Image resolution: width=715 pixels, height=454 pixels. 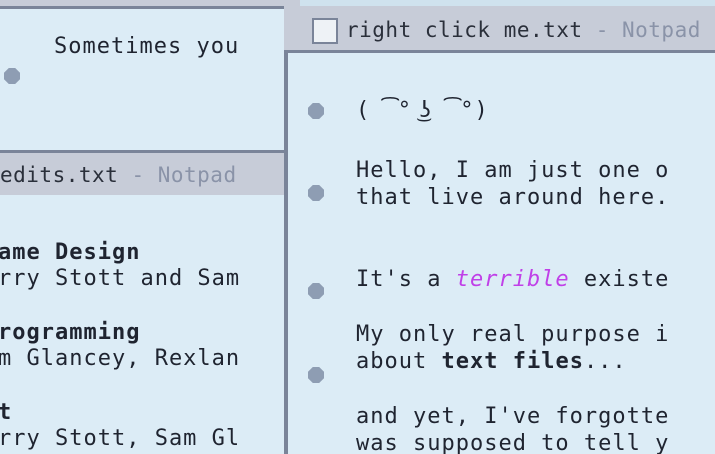 I want to click on para1-line1: Hello, I am just one o, so click(x=513, y=170).